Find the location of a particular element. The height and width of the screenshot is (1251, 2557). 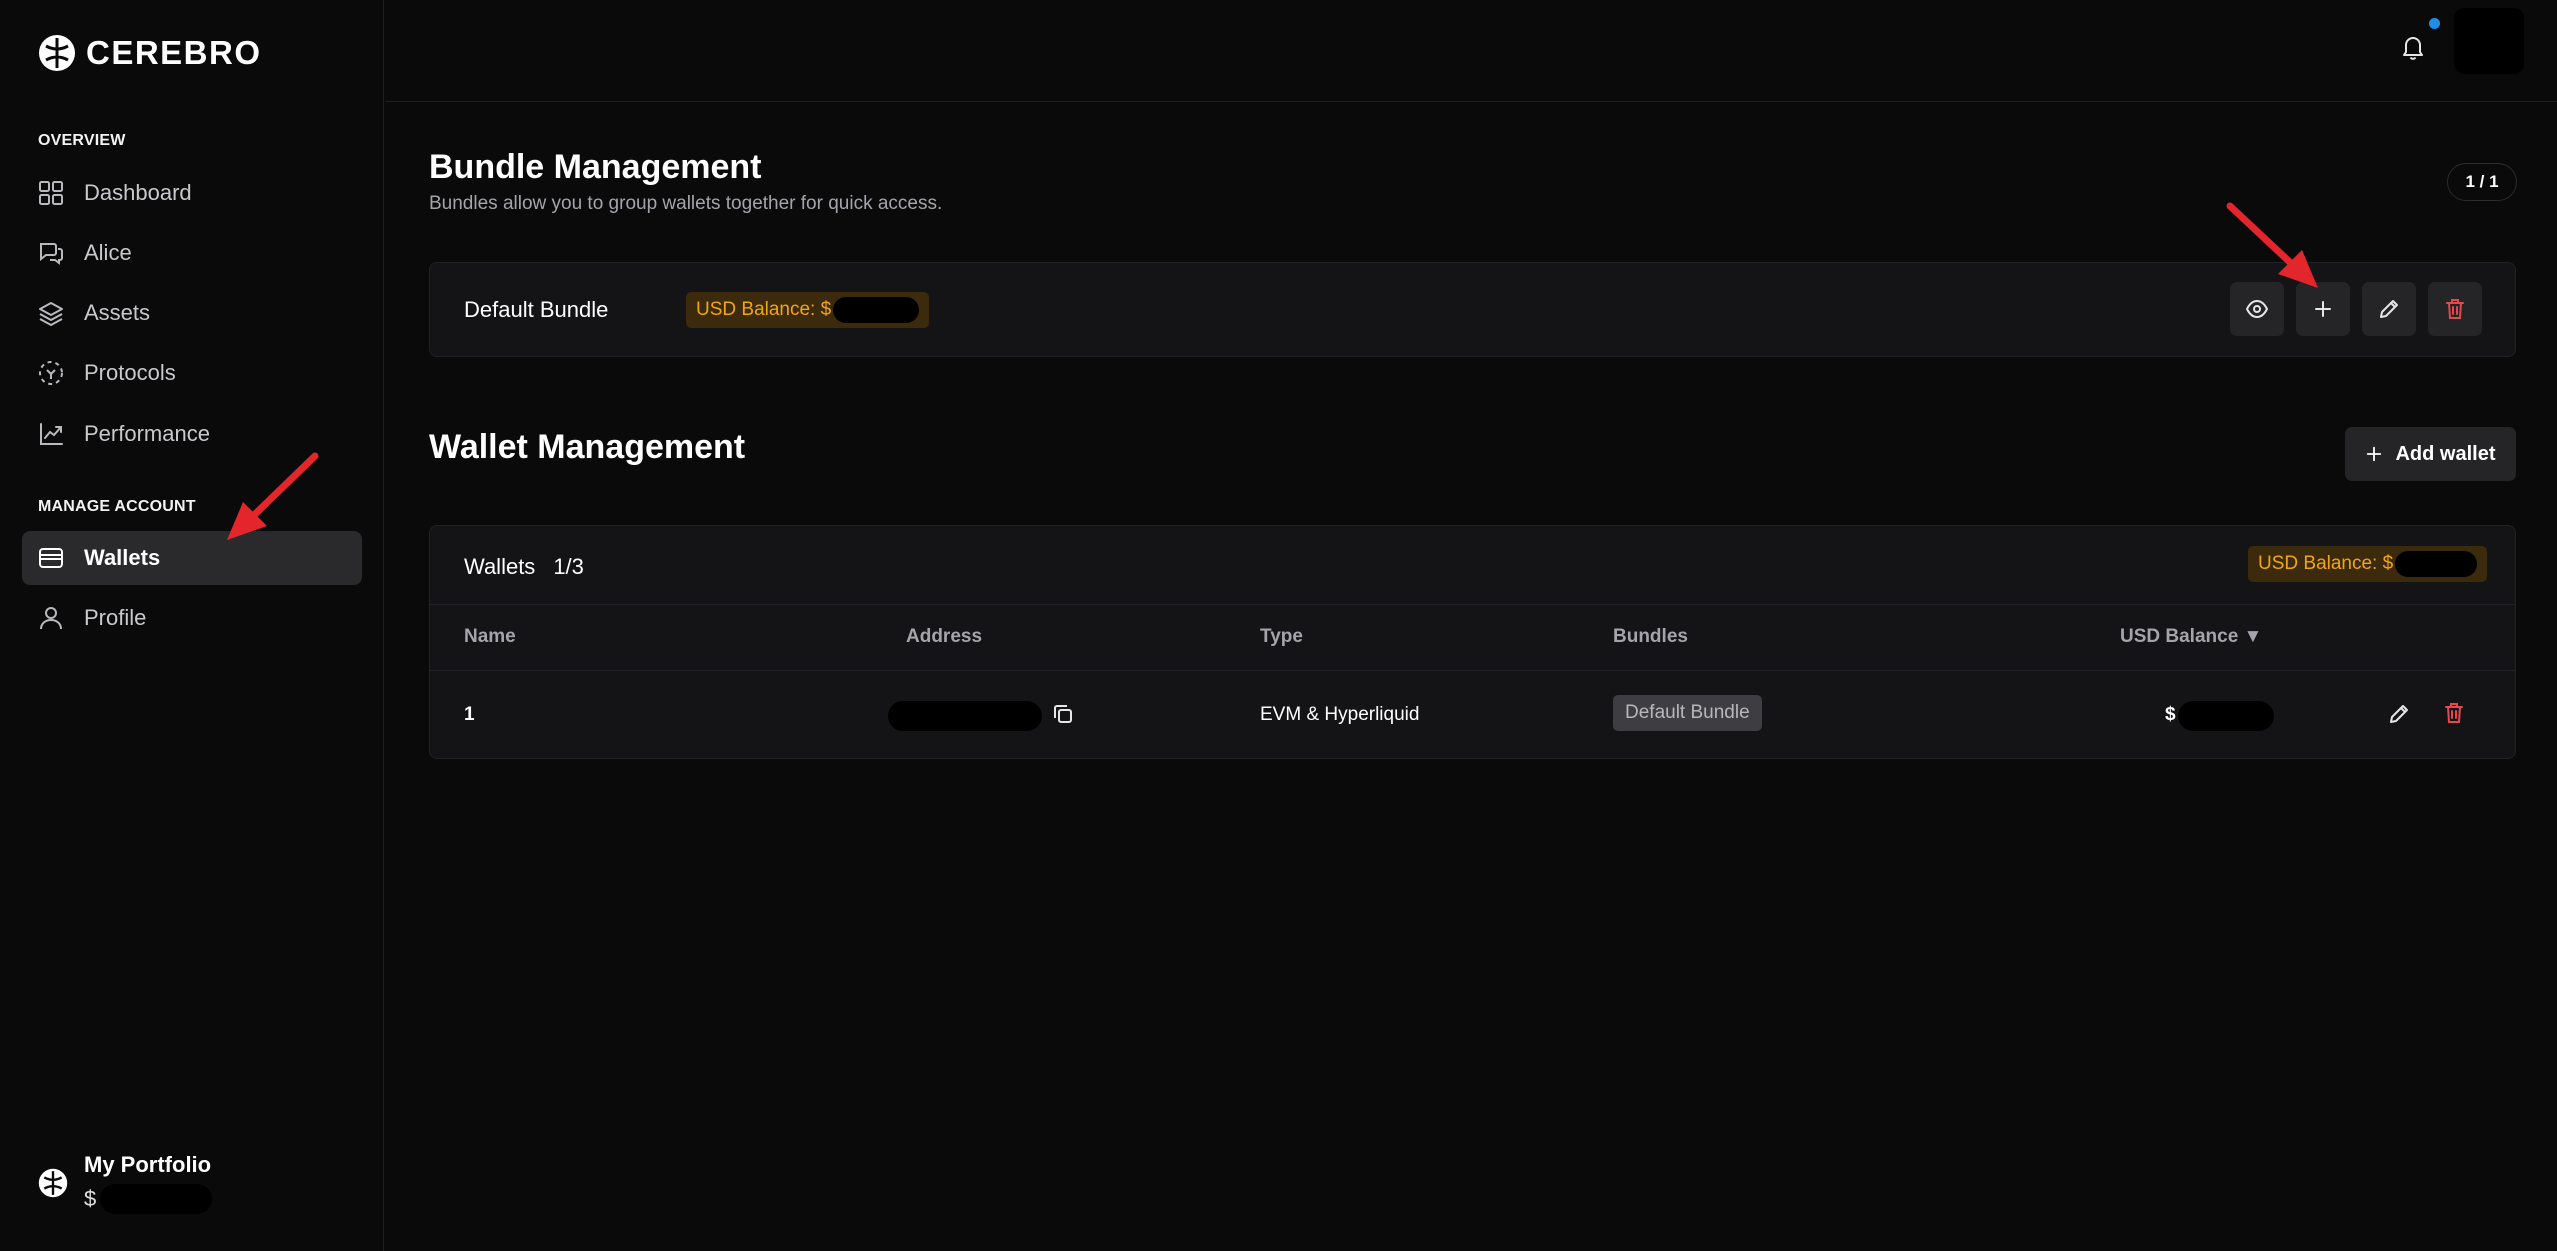

bundle-tag: Default Bundle is located at coordinates (1687, 713).